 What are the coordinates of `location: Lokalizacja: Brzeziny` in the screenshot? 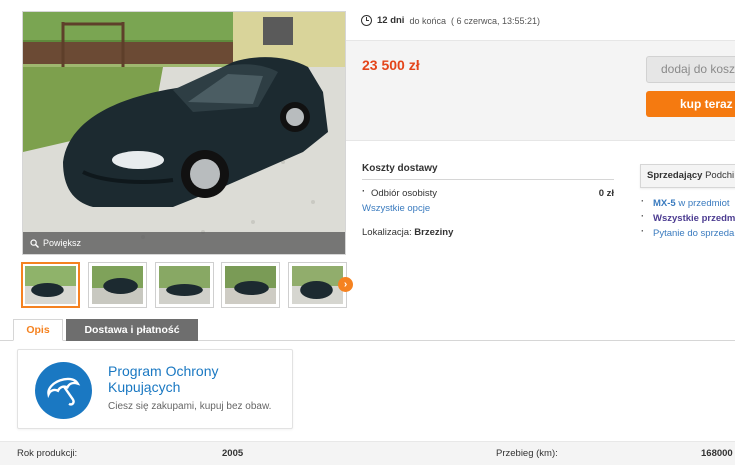 It's located at (488, 232).